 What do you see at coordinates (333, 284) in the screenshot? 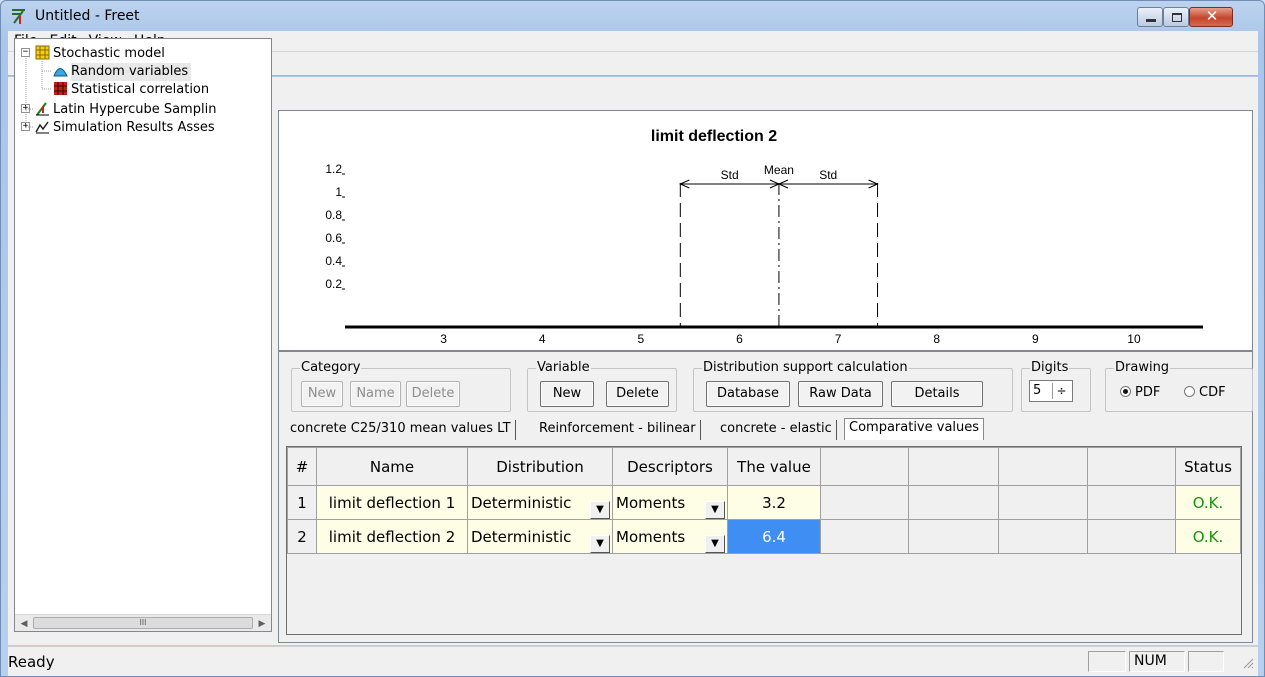
I see `y-tick-label: 0.2` at bounding box center [333, 284].